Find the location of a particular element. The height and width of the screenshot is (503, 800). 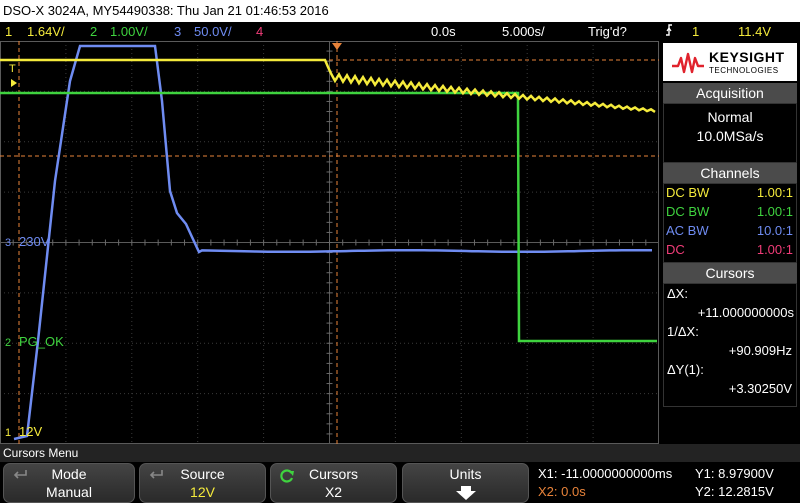

acquisition-heading: Acquisition is located at coordinates (730, 93).